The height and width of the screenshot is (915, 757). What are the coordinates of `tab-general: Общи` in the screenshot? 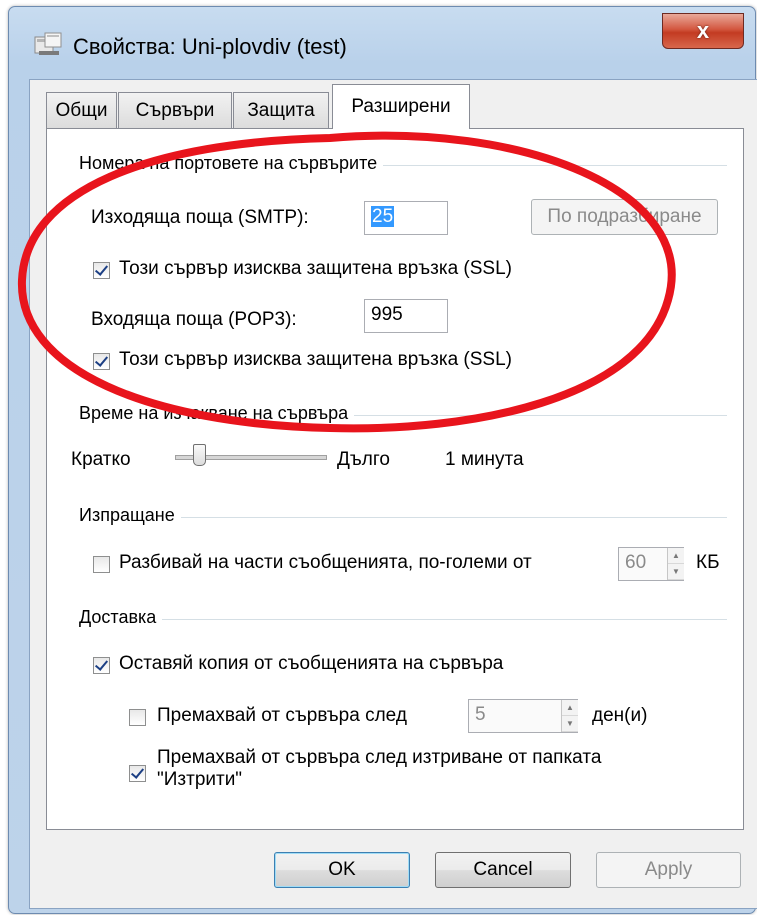 It's located at (81, 110).